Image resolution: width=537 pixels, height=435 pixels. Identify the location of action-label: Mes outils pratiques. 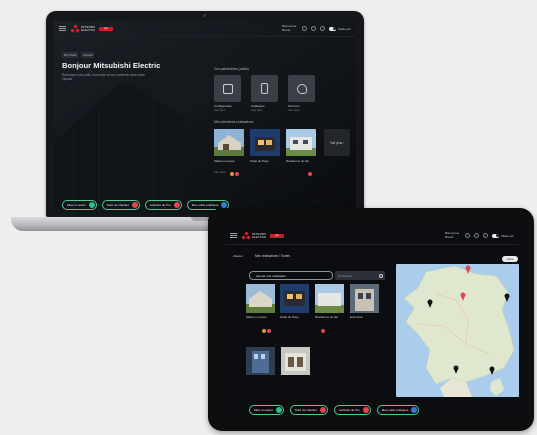
(395, 410).